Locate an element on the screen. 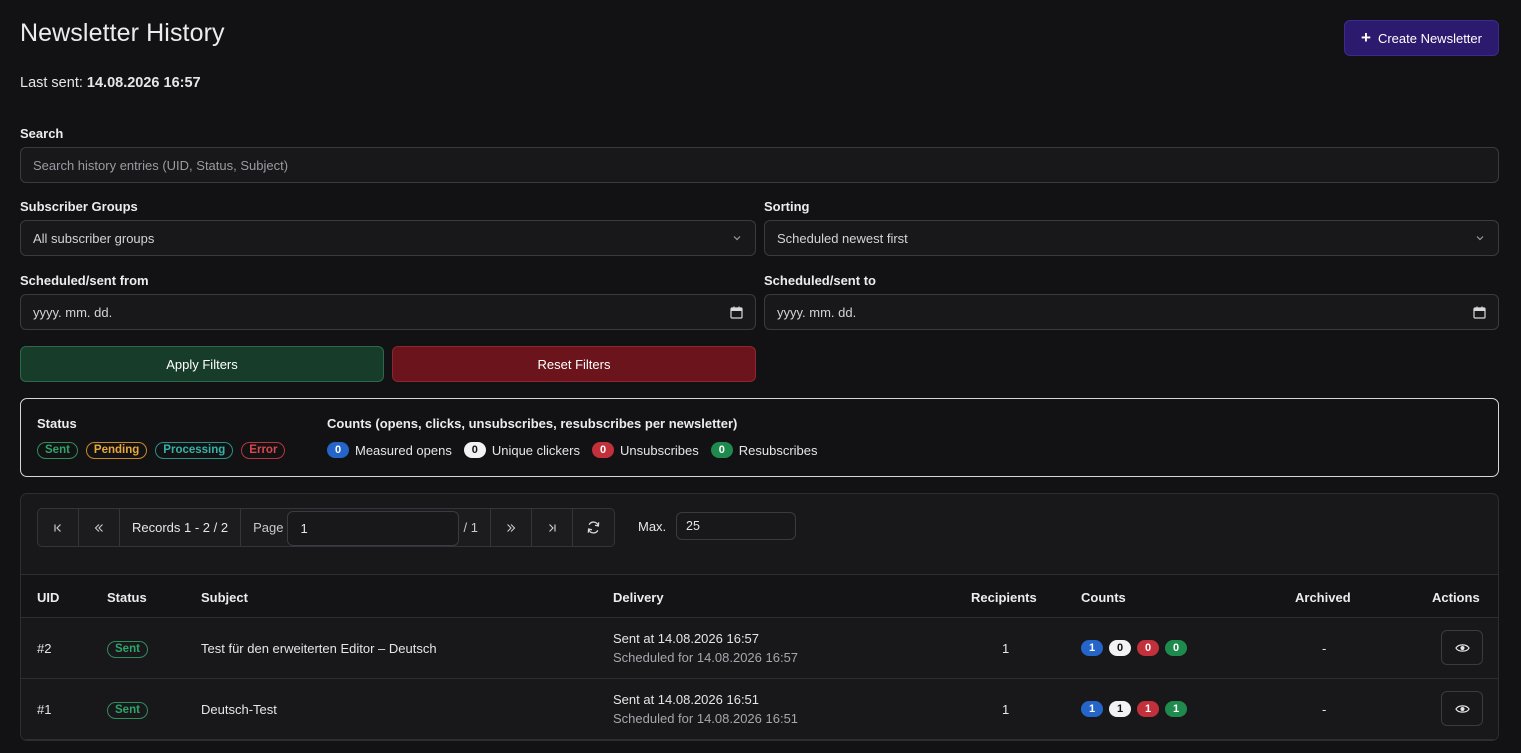 The height and width of the screenshot is (753, 1521). status-badge-sent: Sent is located at coordinates (57, 450).